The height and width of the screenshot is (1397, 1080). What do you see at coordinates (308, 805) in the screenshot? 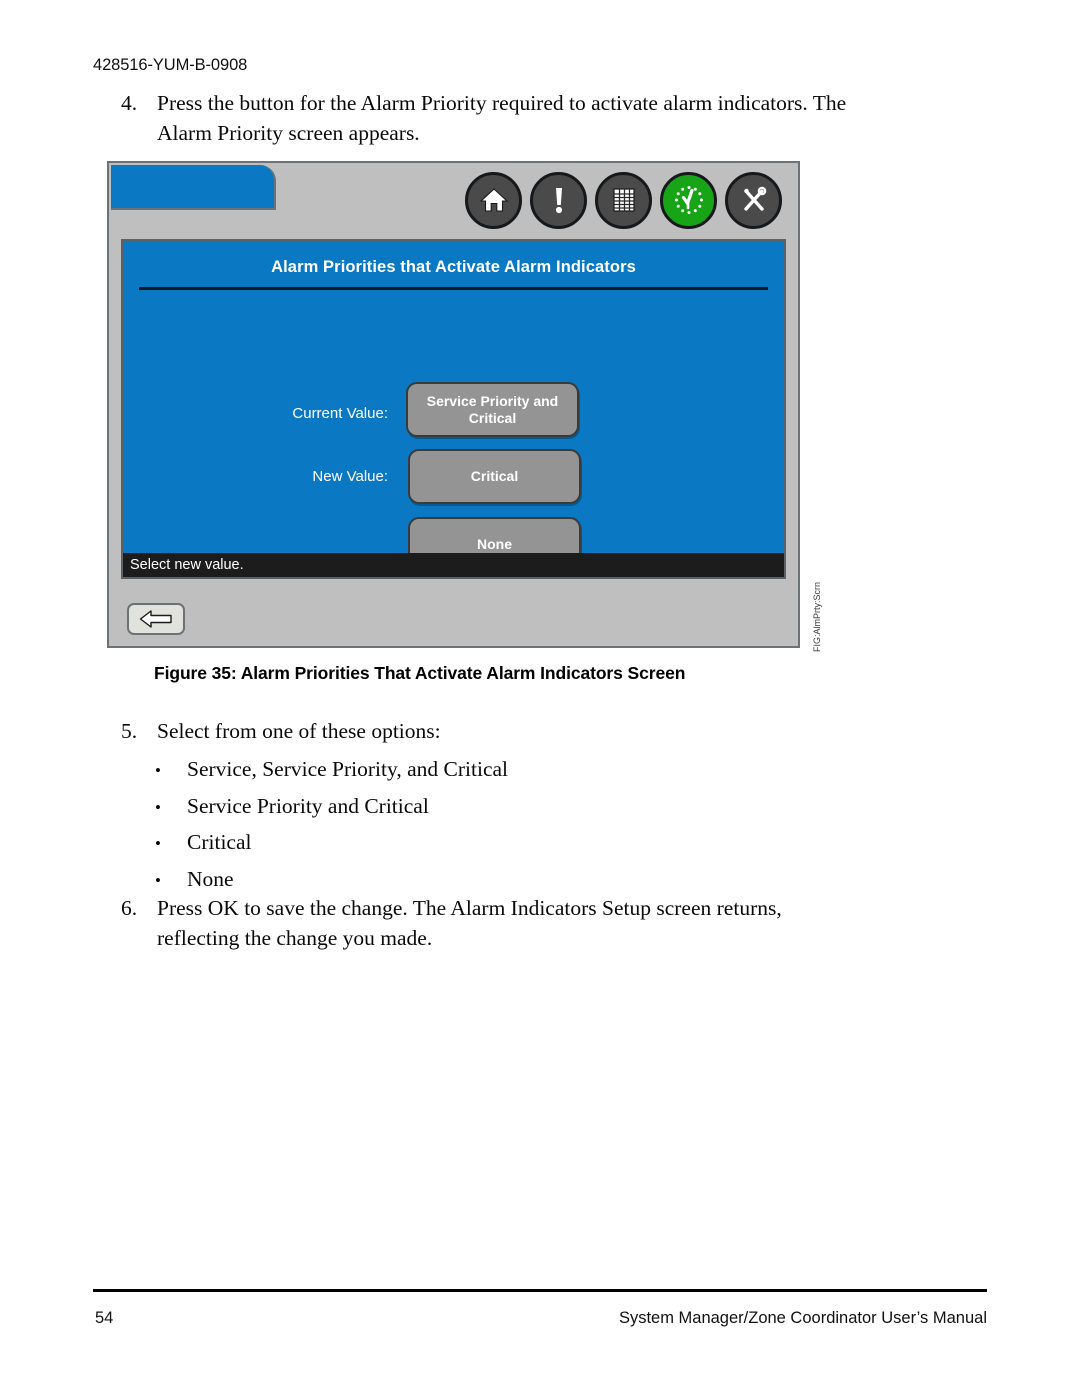
I see `list-item-text: Service Priority and Critical` at bounding box center [308, 805].